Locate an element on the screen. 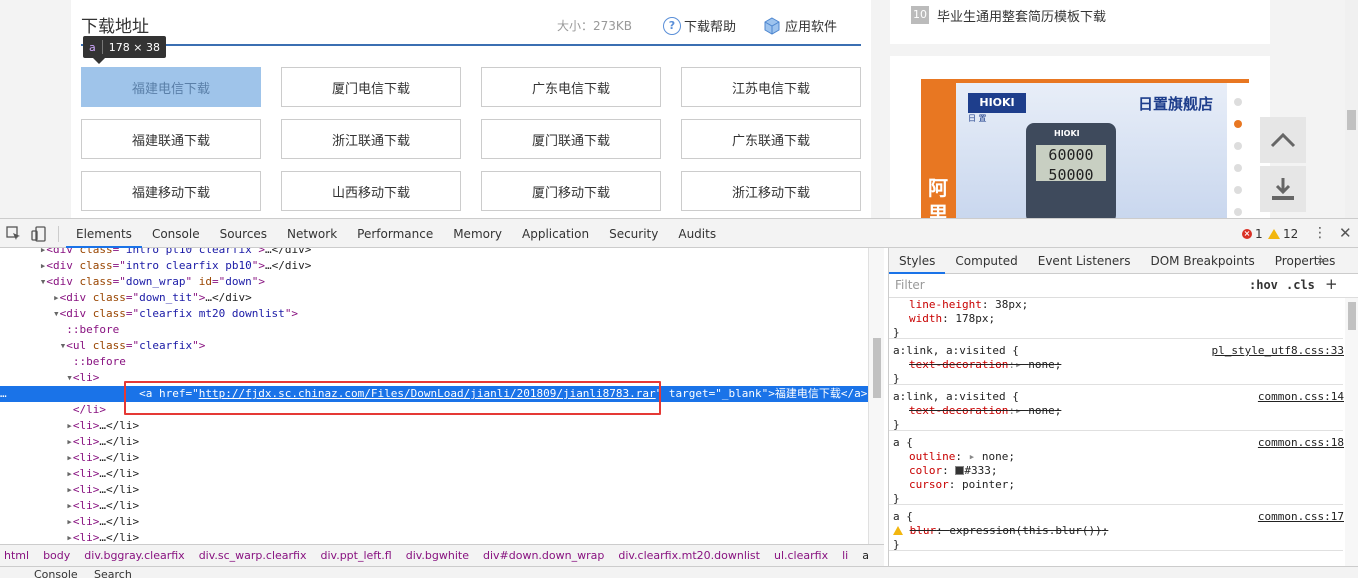 This screenshot has width=1358, height=578. hov-toggle: :hov is located at coordinates (1263, 285).